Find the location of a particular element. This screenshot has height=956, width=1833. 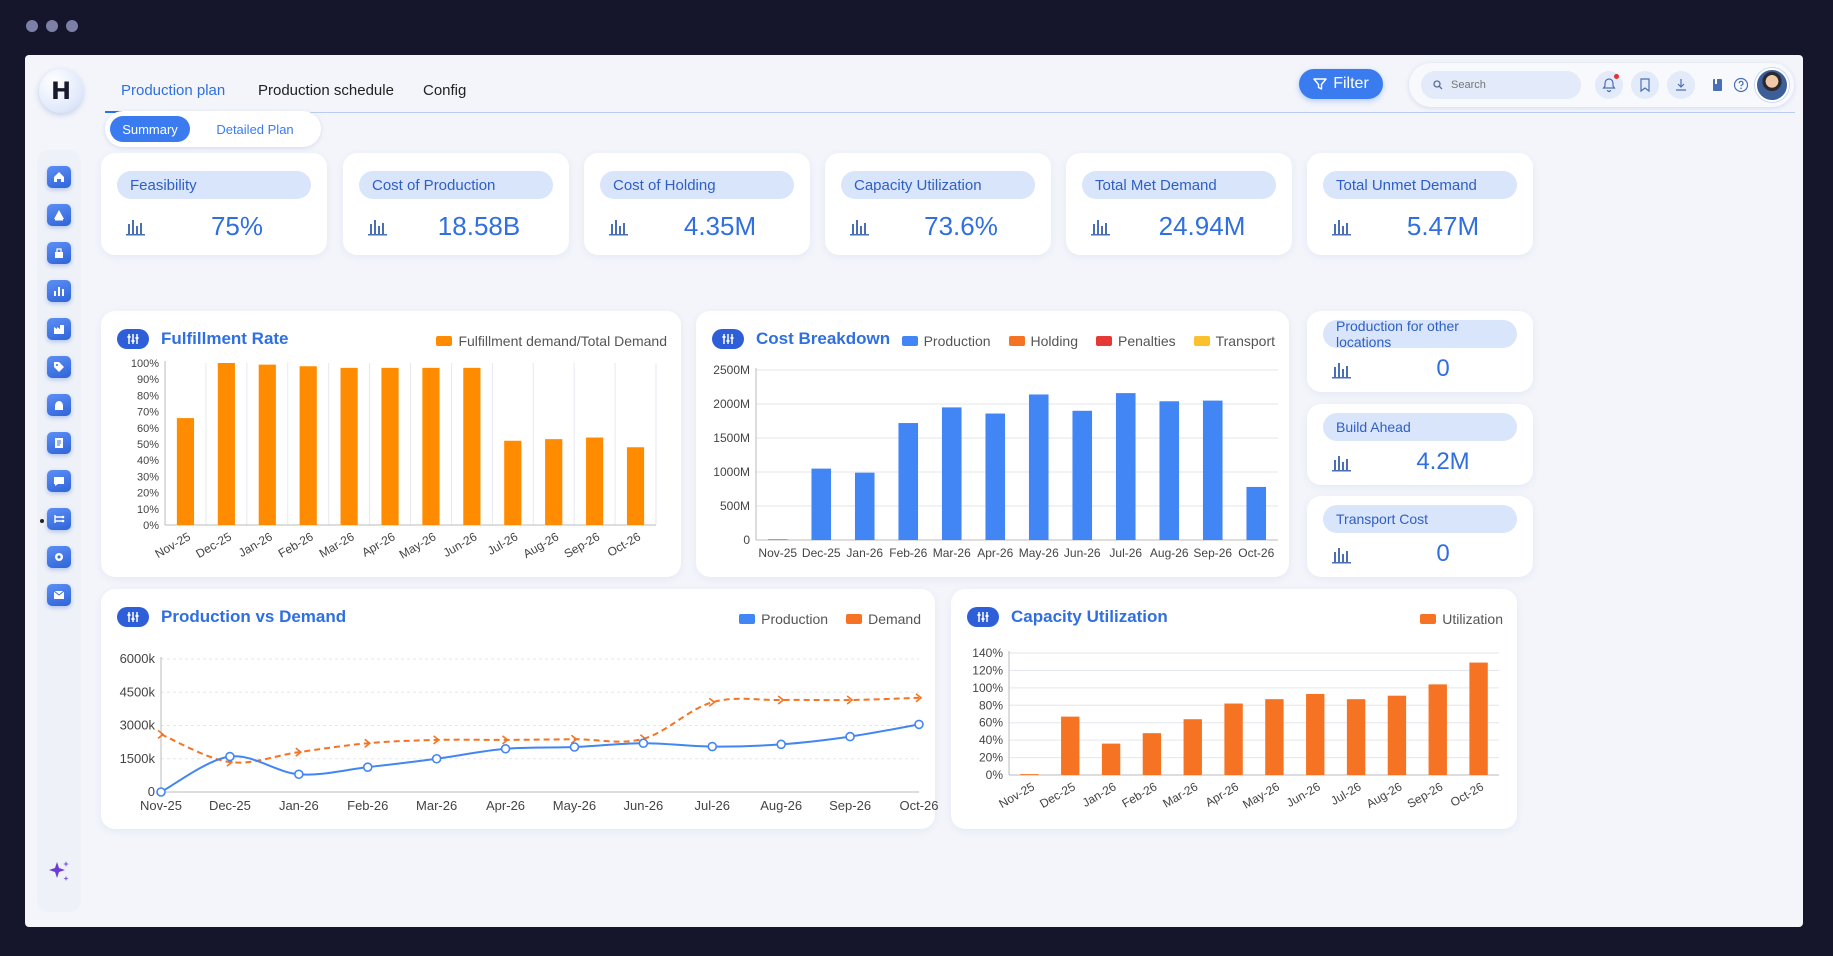

kpi-value: 4.35M is located at coordinates (720, 226).